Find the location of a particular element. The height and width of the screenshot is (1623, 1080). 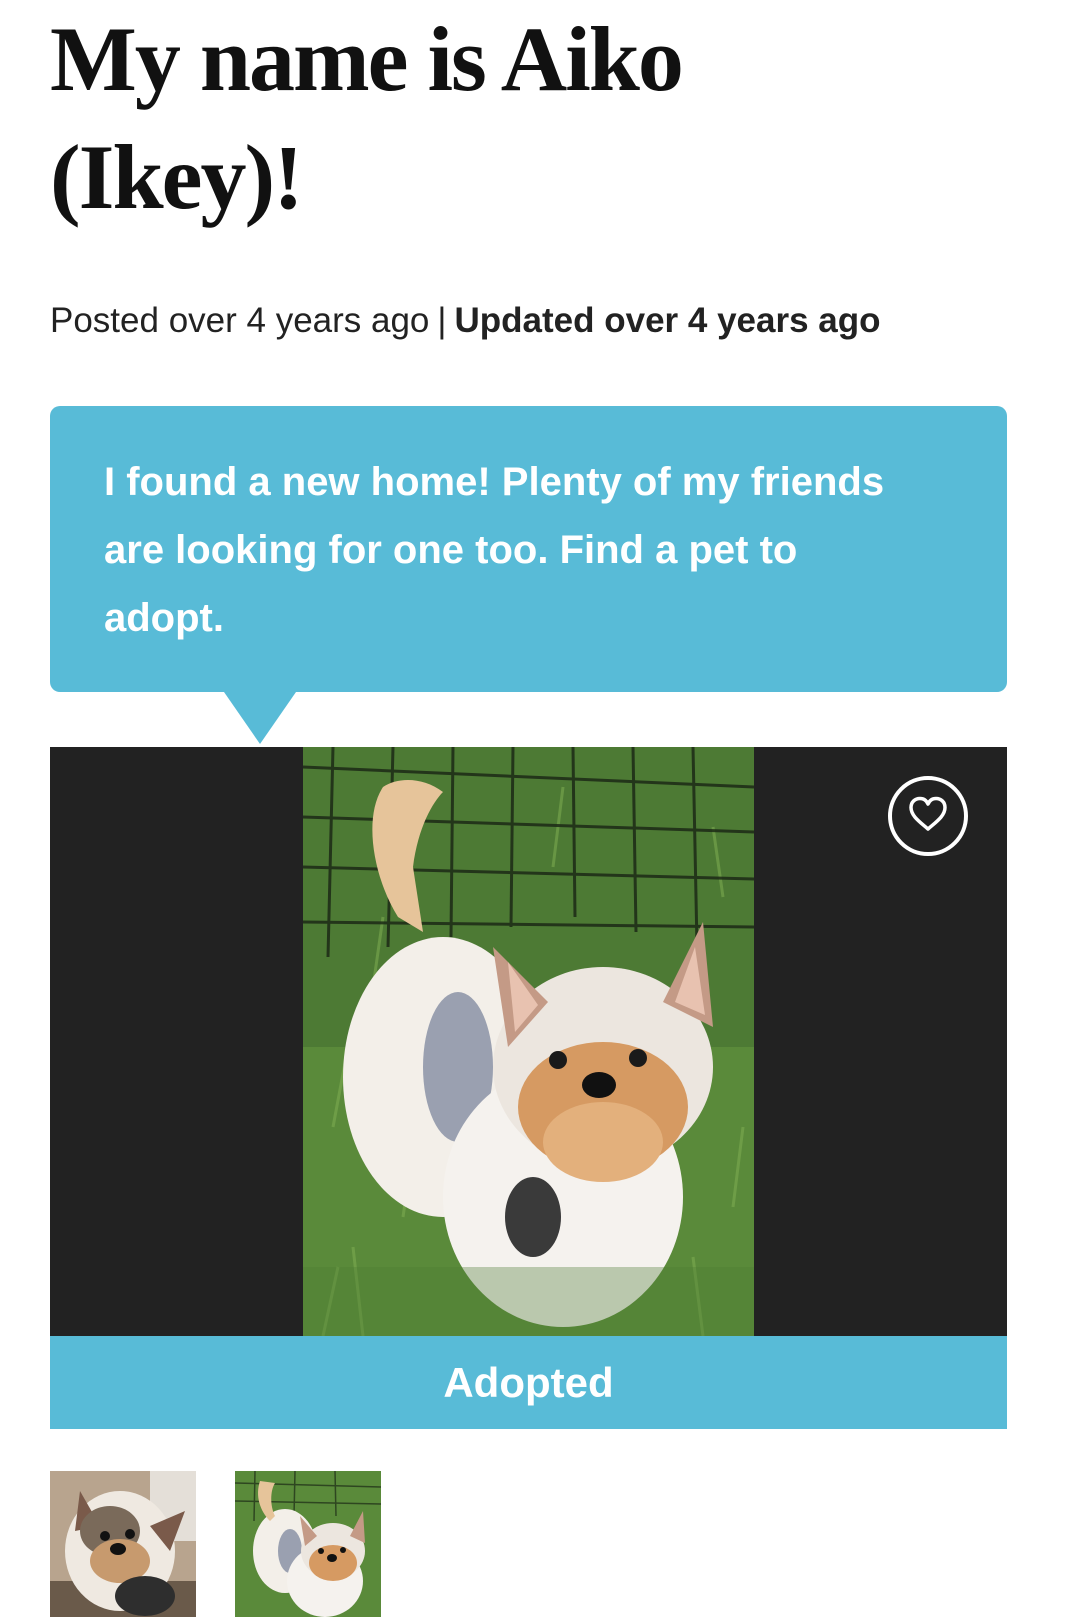

page-title: My name is Aiko (Ikey)! is located at coordinates (540, 118).